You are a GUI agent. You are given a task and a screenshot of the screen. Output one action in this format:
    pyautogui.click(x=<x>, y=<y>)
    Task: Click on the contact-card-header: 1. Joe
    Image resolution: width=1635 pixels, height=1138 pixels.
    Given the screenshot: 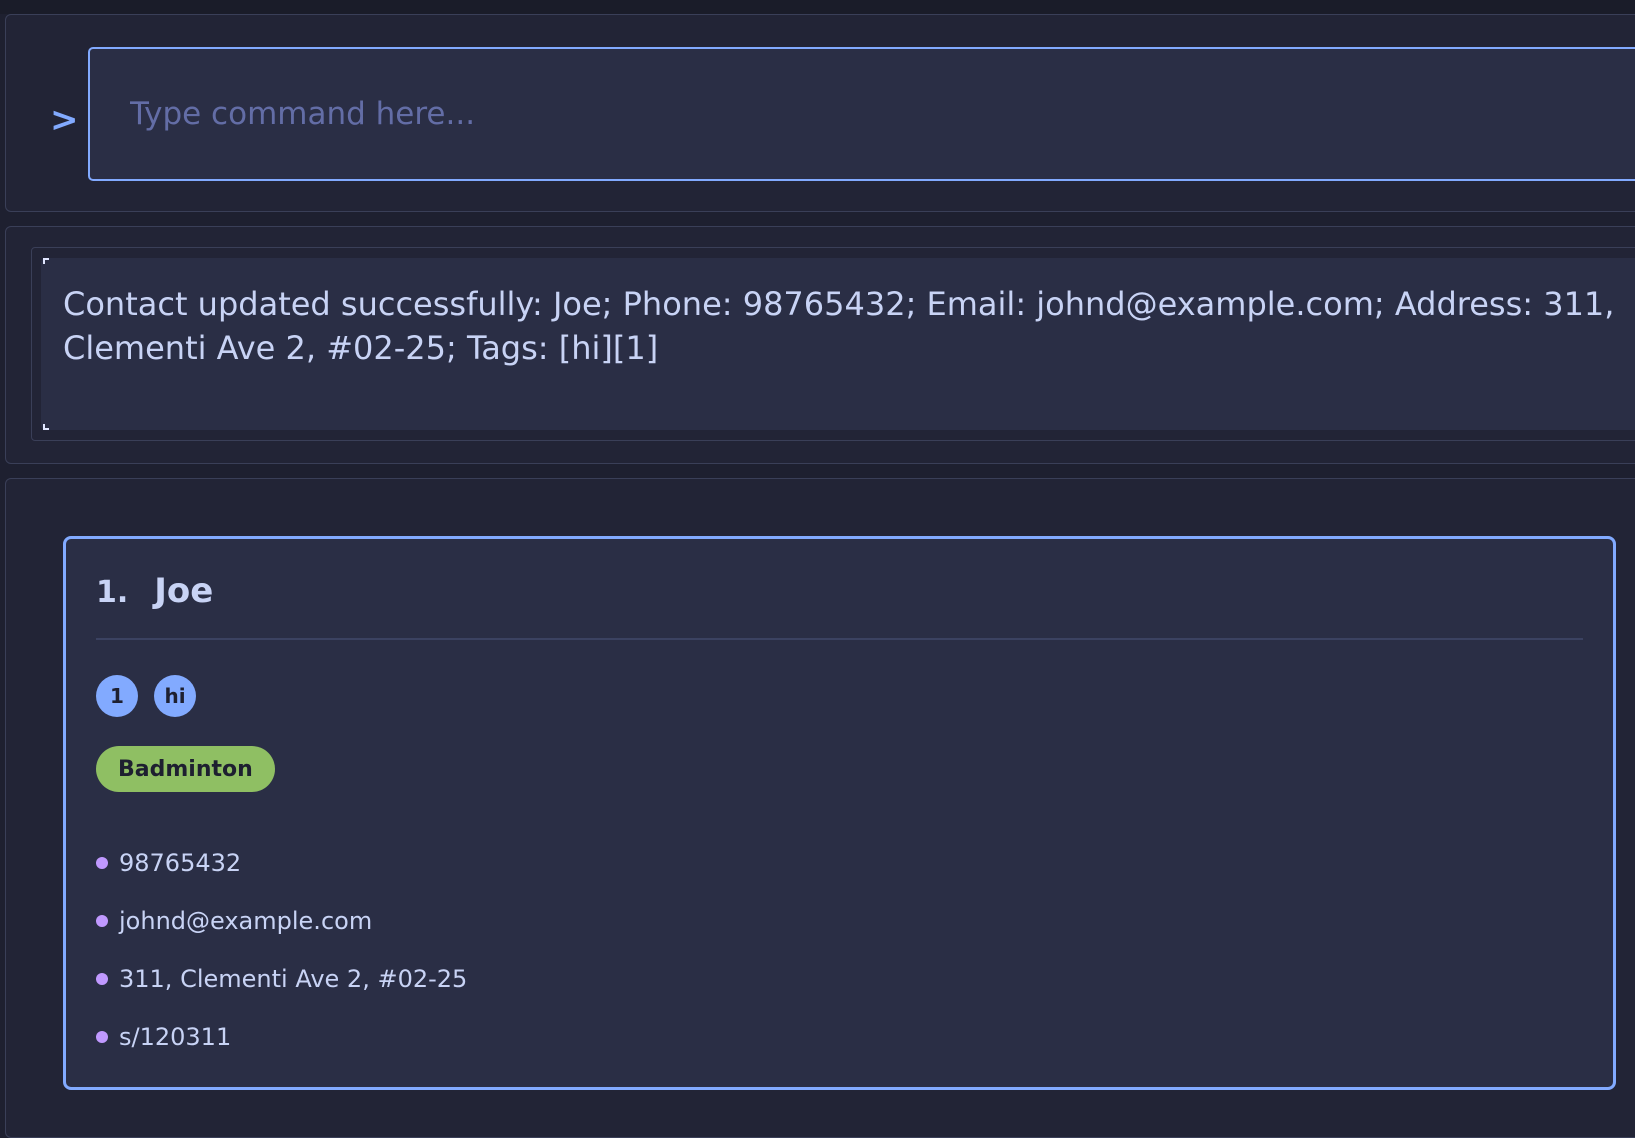 What is the action you would take?
    pyautogui.click(x=154, y=591)
    